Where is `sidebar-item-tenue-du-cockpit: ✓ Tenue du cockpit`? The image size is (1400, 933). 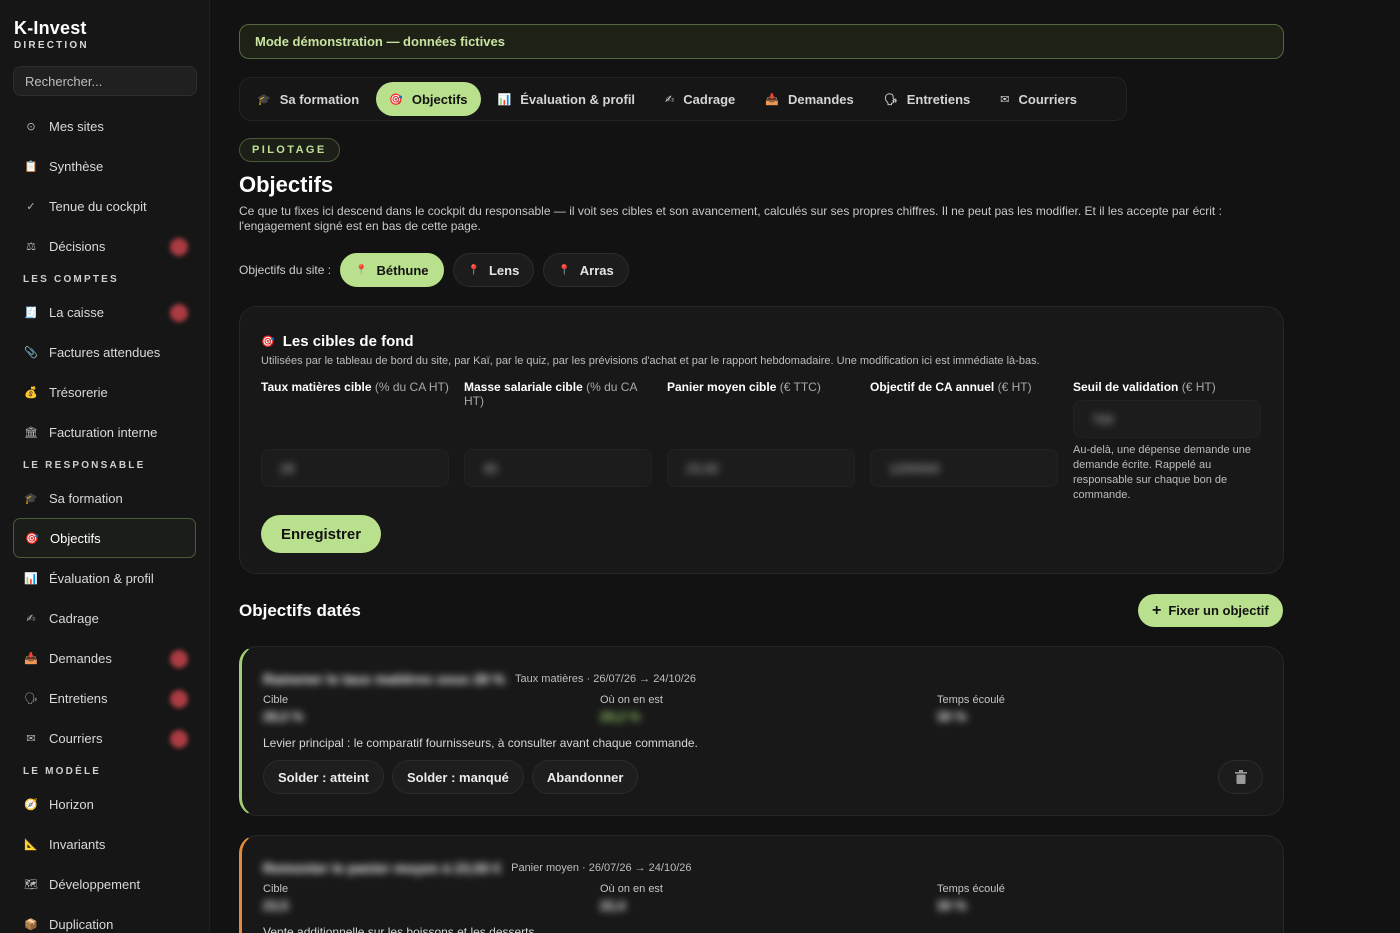 sidebar-item-tenue-du-cockpit: ✓ Tenue du cockpit is located at coordinates (104, 206).